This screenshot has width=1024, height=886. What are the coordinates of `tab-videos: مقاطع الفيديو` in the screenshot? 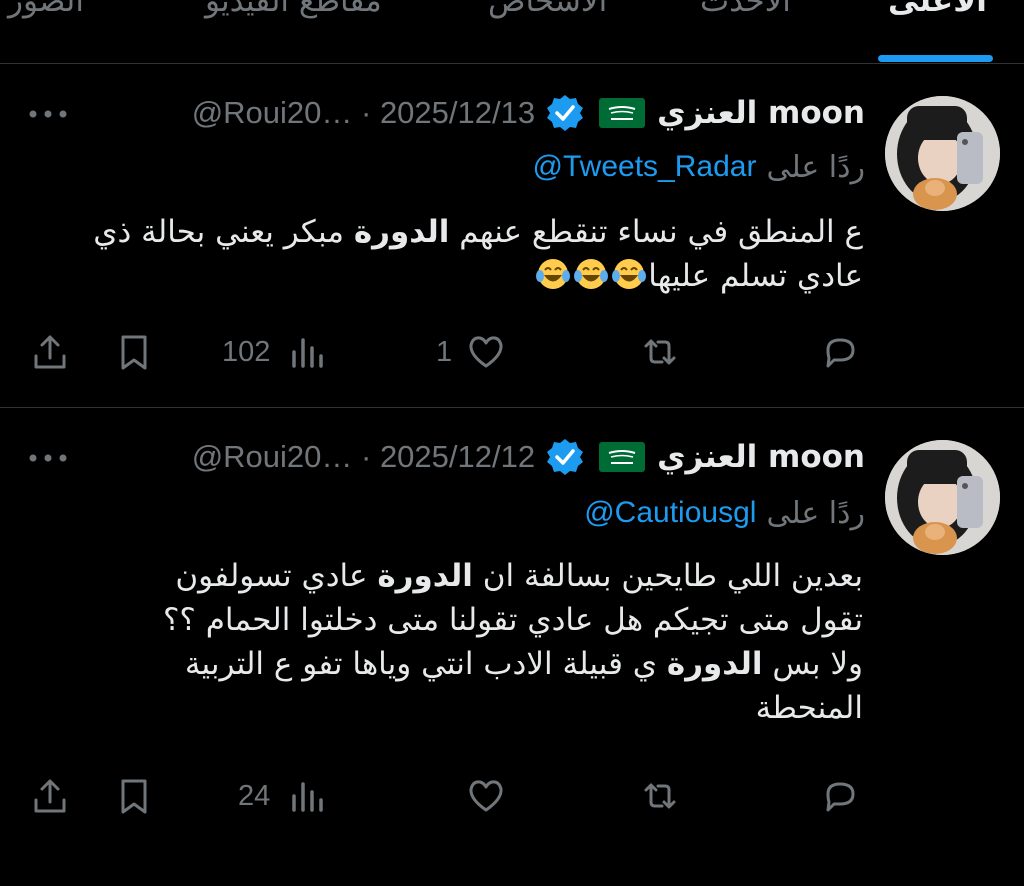 It's located at (293, 13).